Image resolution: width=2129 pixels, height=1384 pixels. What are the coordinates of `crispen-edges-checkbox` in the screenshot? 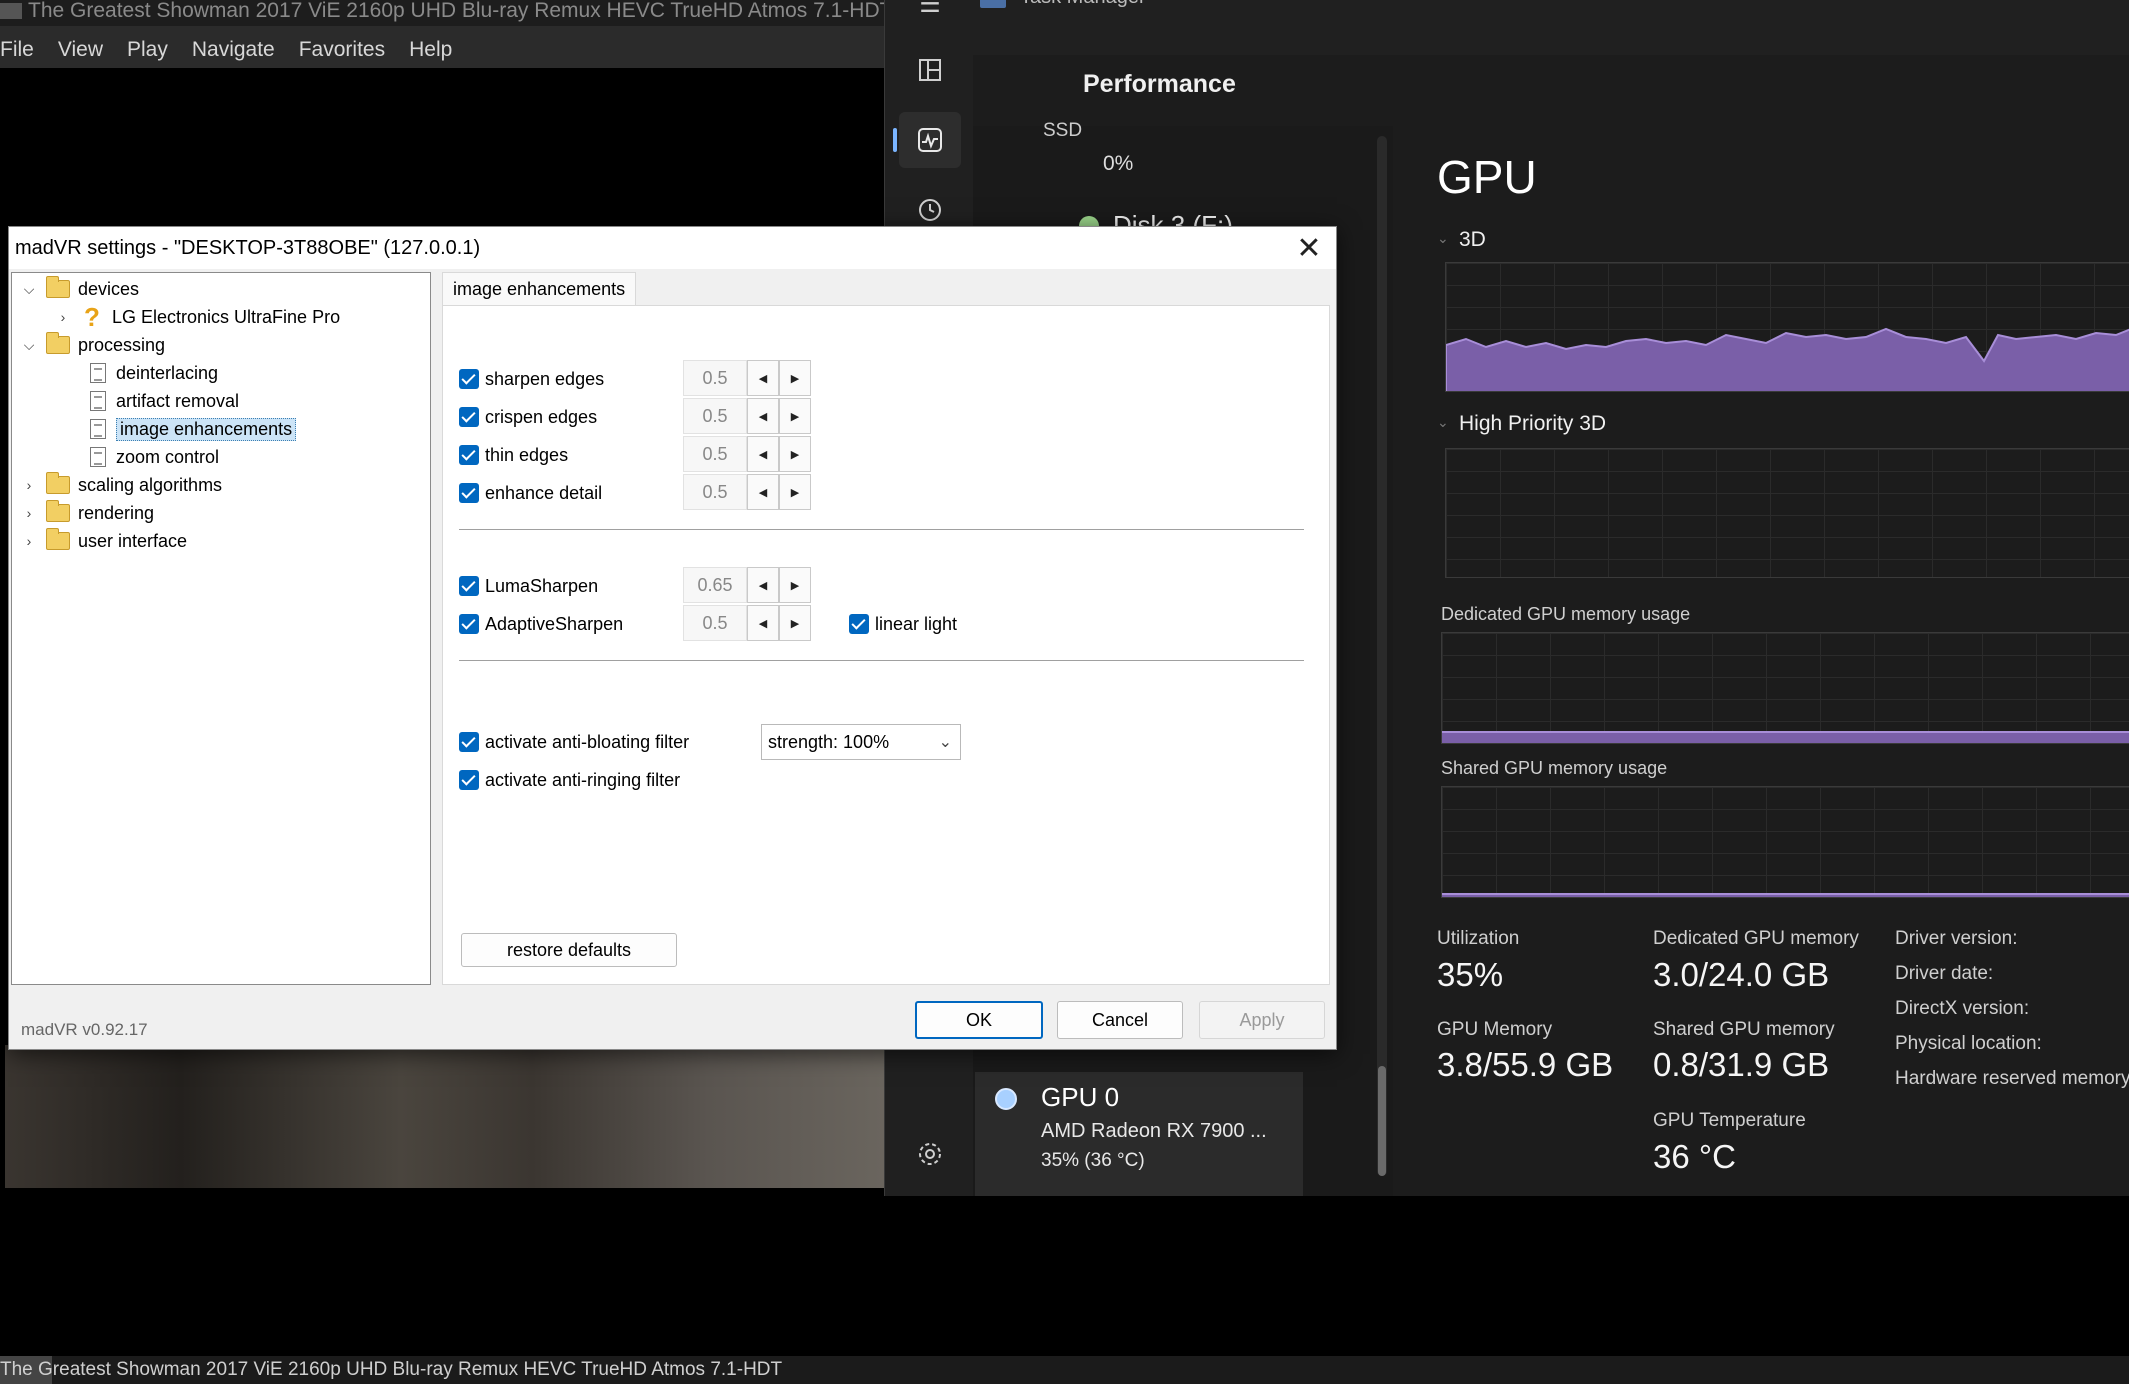 It's located at (469, 417).